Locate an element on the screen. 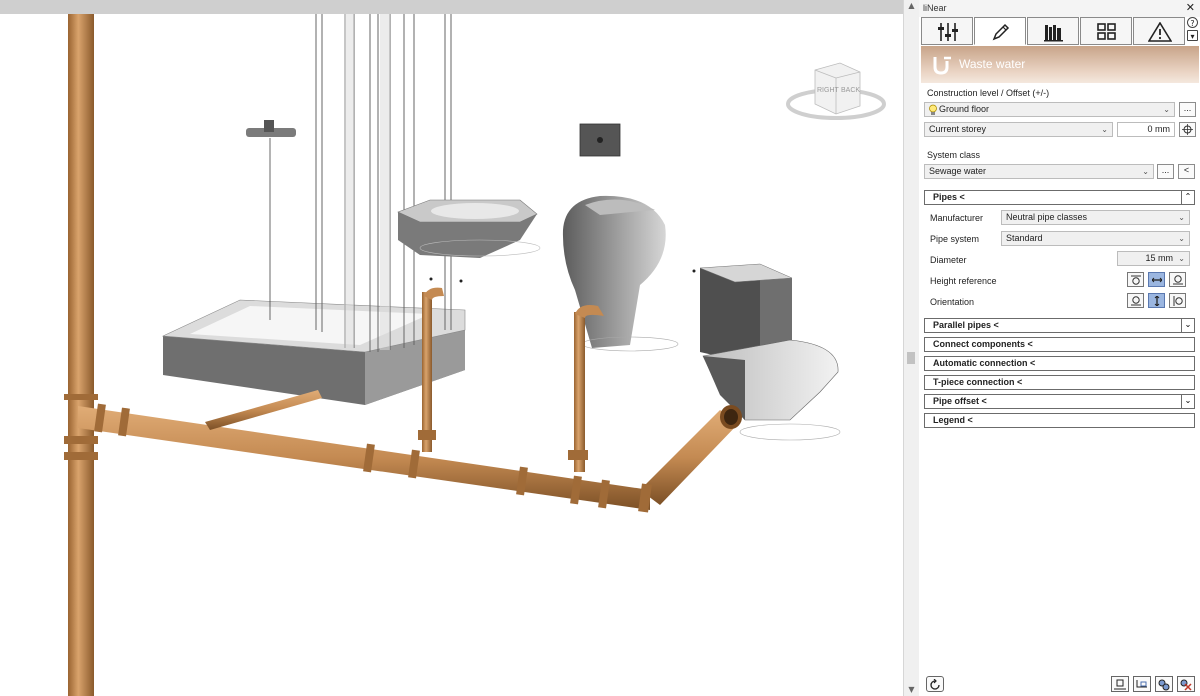  scroll-down-icon: ▼ is located at coordinates (911, 690).